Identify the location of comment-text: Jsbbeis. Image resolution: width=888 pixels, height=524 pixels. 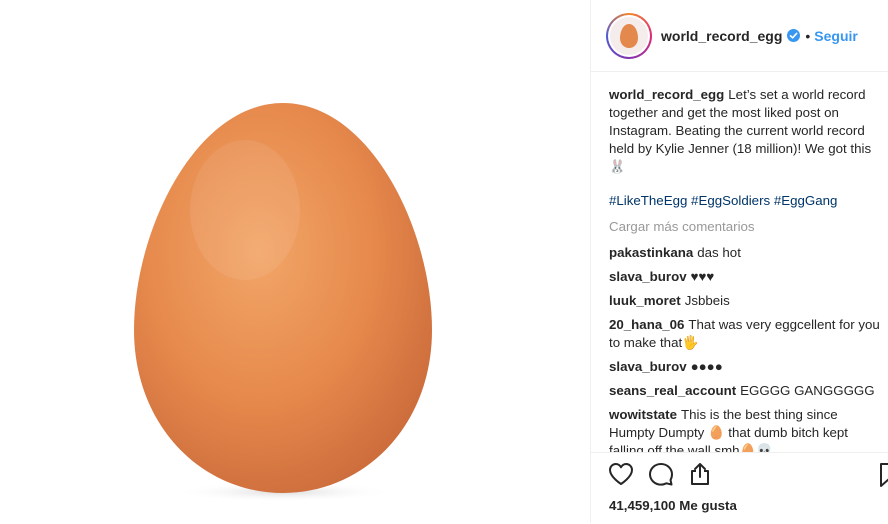
(707, 300).